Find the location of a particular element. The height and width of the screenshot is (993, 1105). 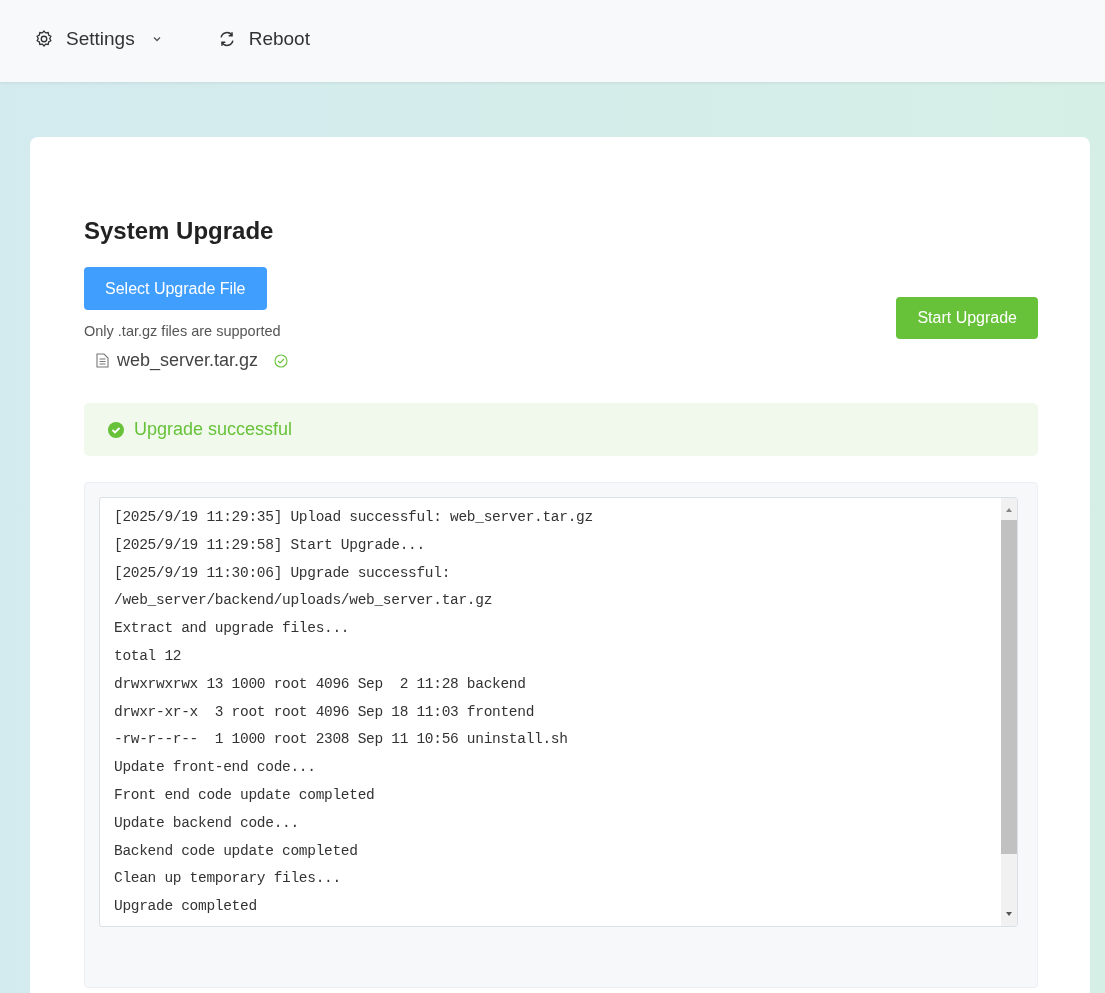

gear-icon is located at coordinates (44, 39).